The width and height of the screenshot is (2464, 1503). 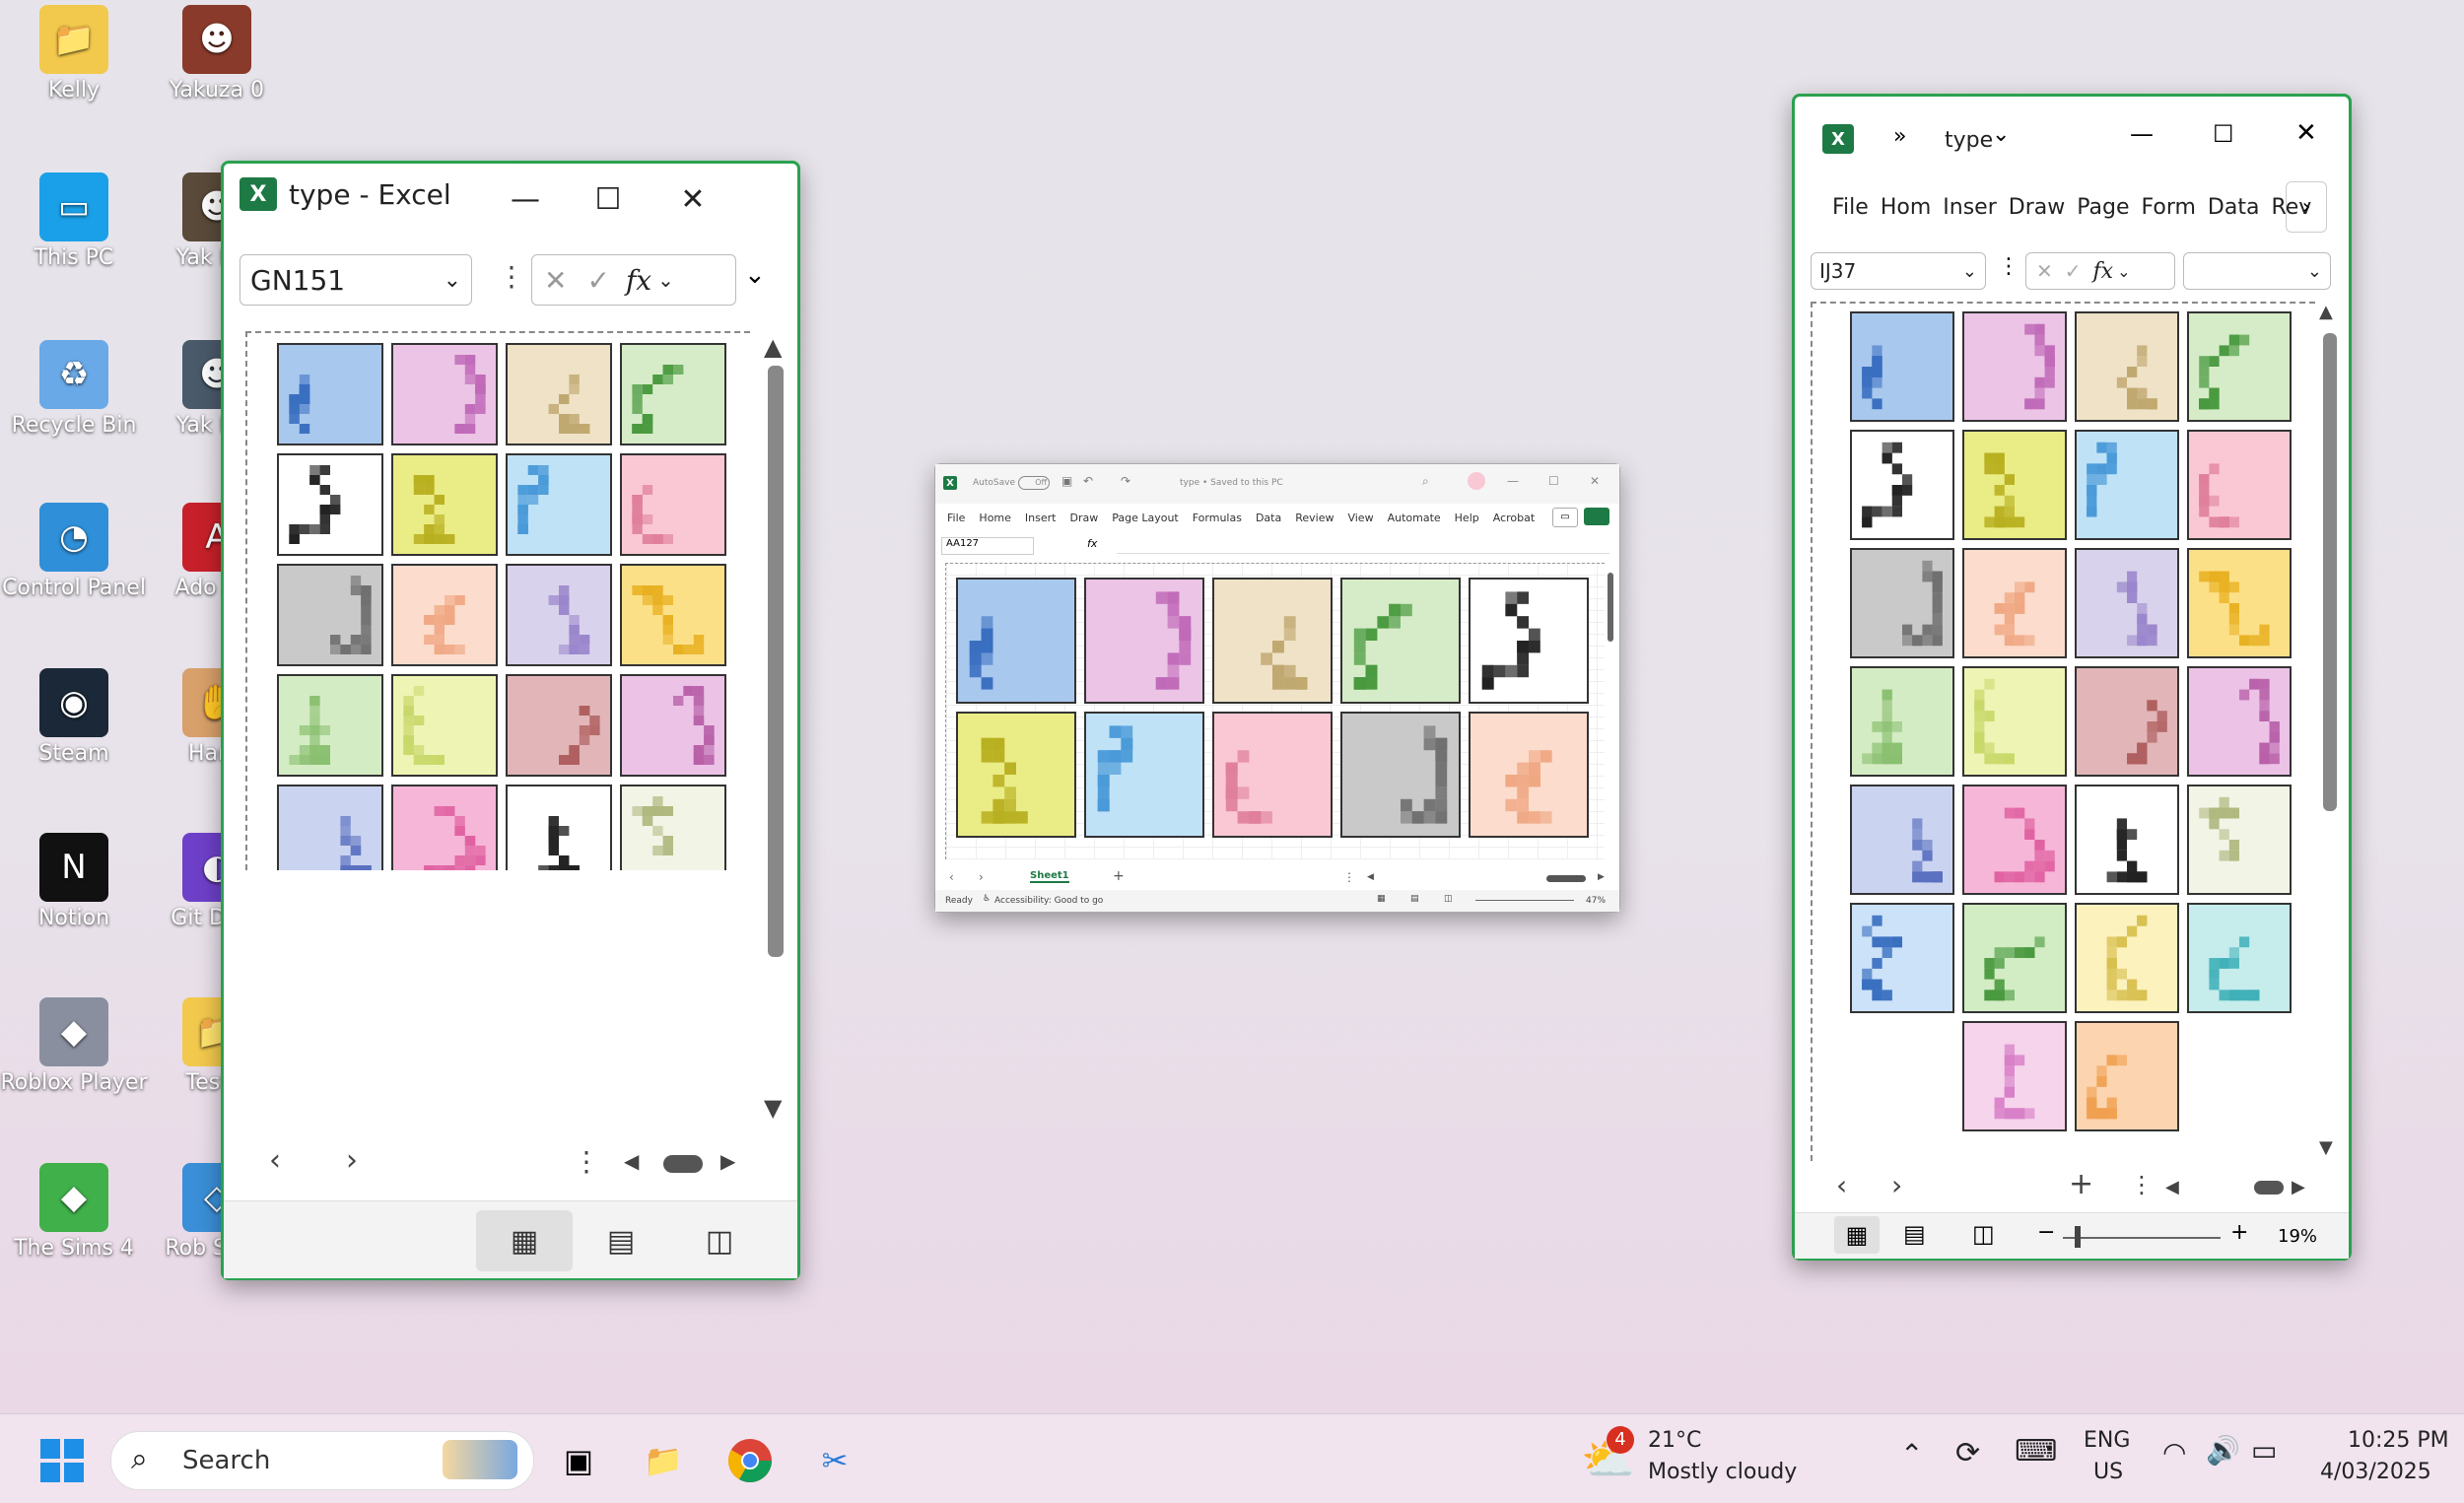 I want to click on desktop-icon: ◔ Control Panel, so click(x=74, y=552).